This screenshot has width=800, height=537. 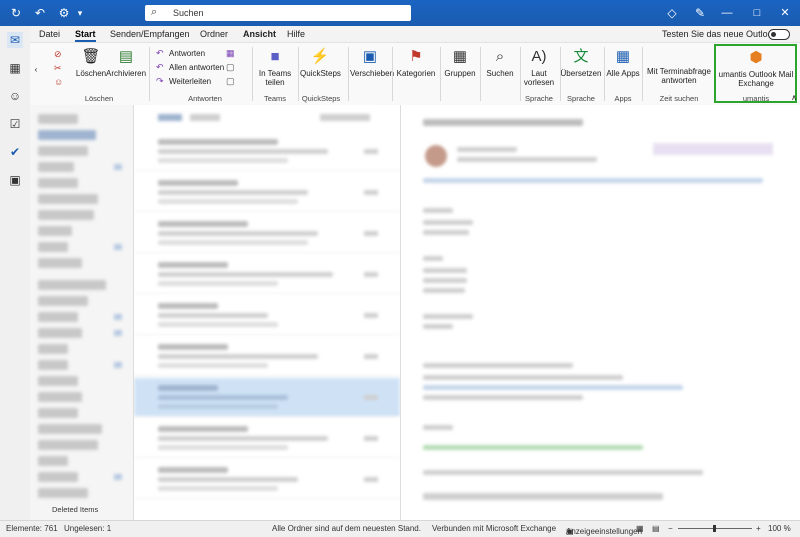 I want to click on respond-group-label: Antworten, so click(x=205, y=98).